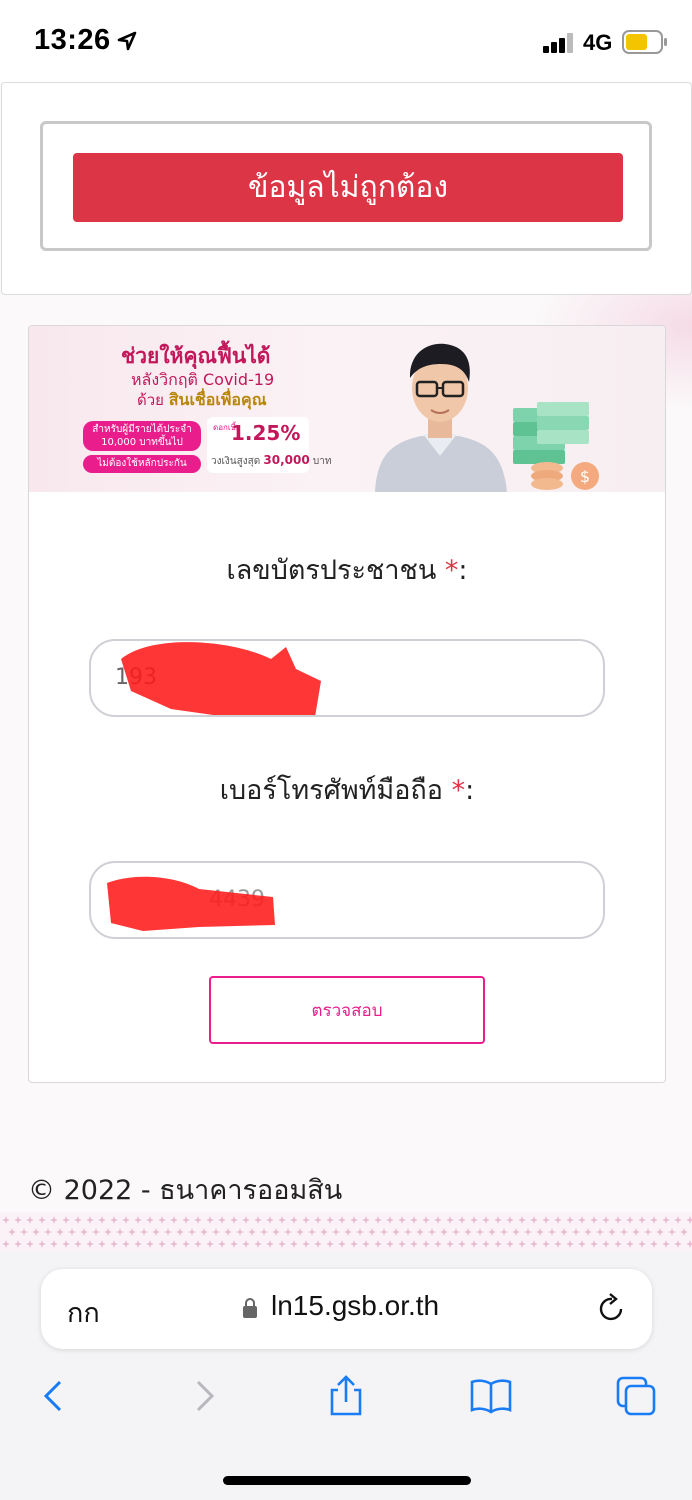  I want to click on forward-icon, so click(204, 1396).